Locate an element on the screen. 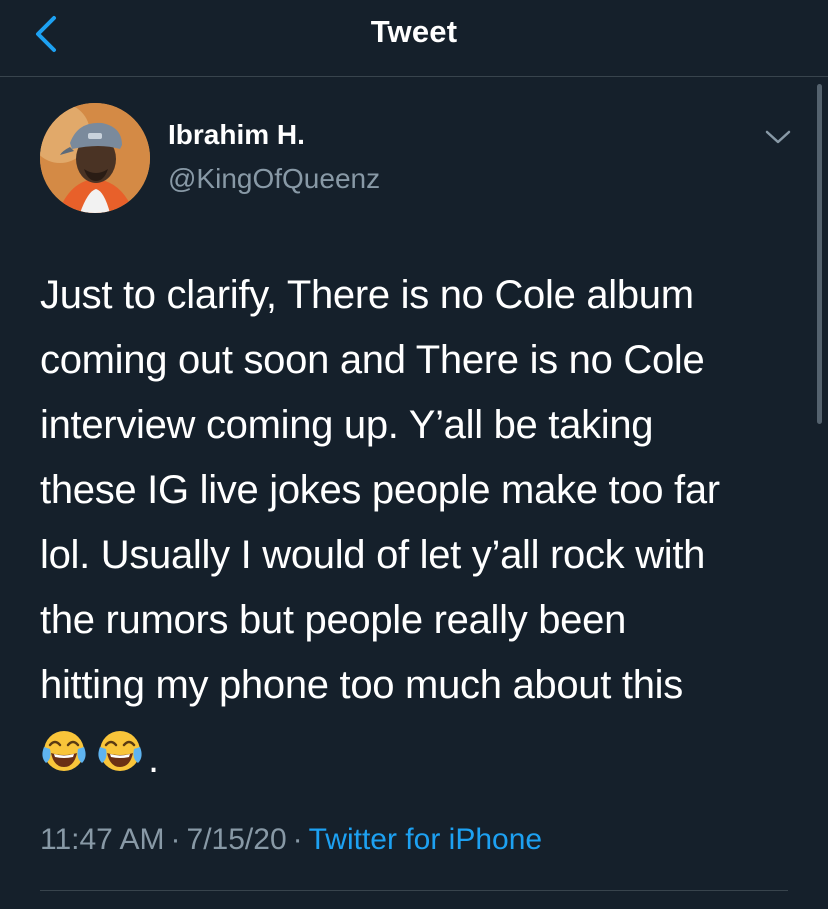 The height and width of the screenshot is (909, 828). avatar is located at coordinates (95, 158).